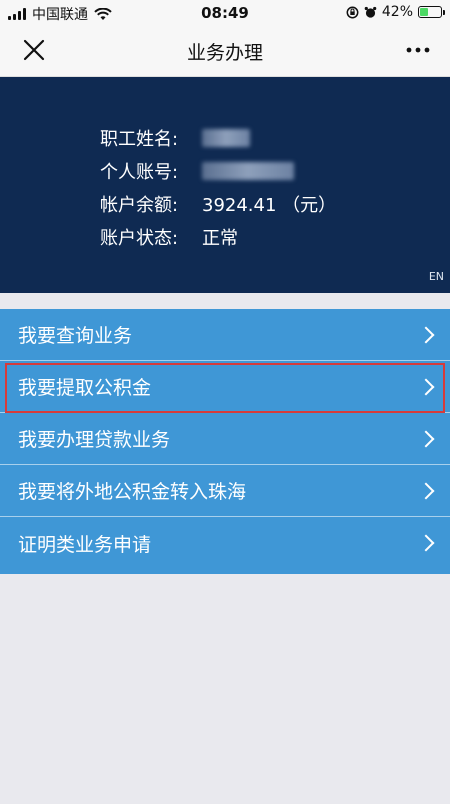 This screenshot has width=450, height=804. Describe the element at coordinates (94, 440) in the screenshot. I see `menu-item-label: 我要办理贷款业务` at that location.